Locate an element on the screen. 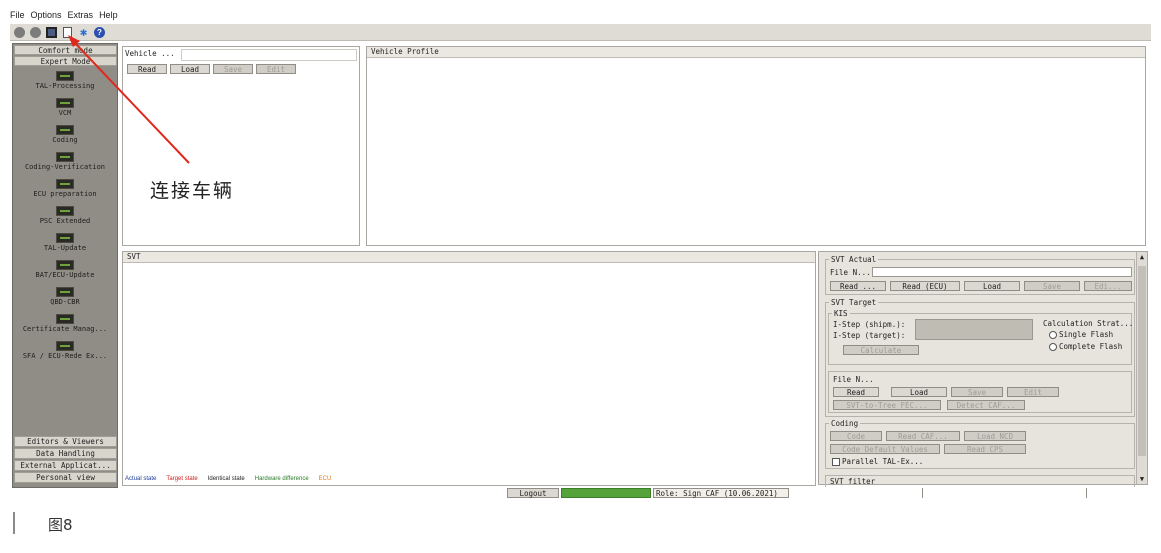  editors-viewers-button: Editors & Viewers is located at coordinates (65, 441).